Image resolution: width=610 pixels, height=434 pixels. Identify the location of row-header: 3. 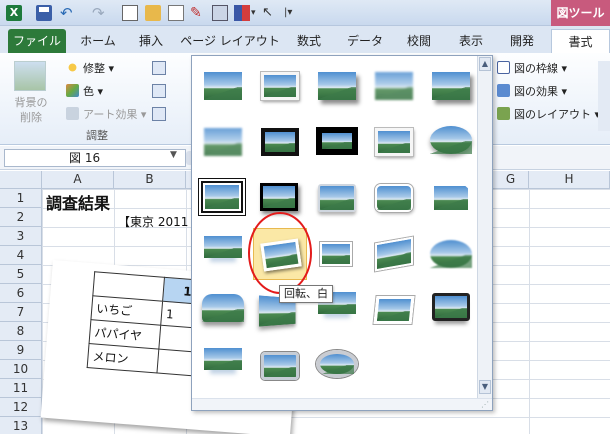
(21, 236).